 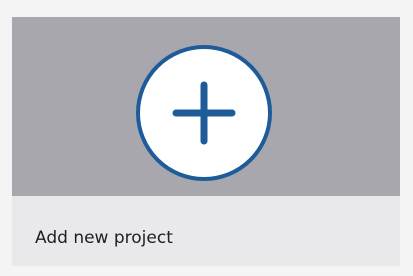 I want to click on card-label: Add new project, so click(x=104, y=238).